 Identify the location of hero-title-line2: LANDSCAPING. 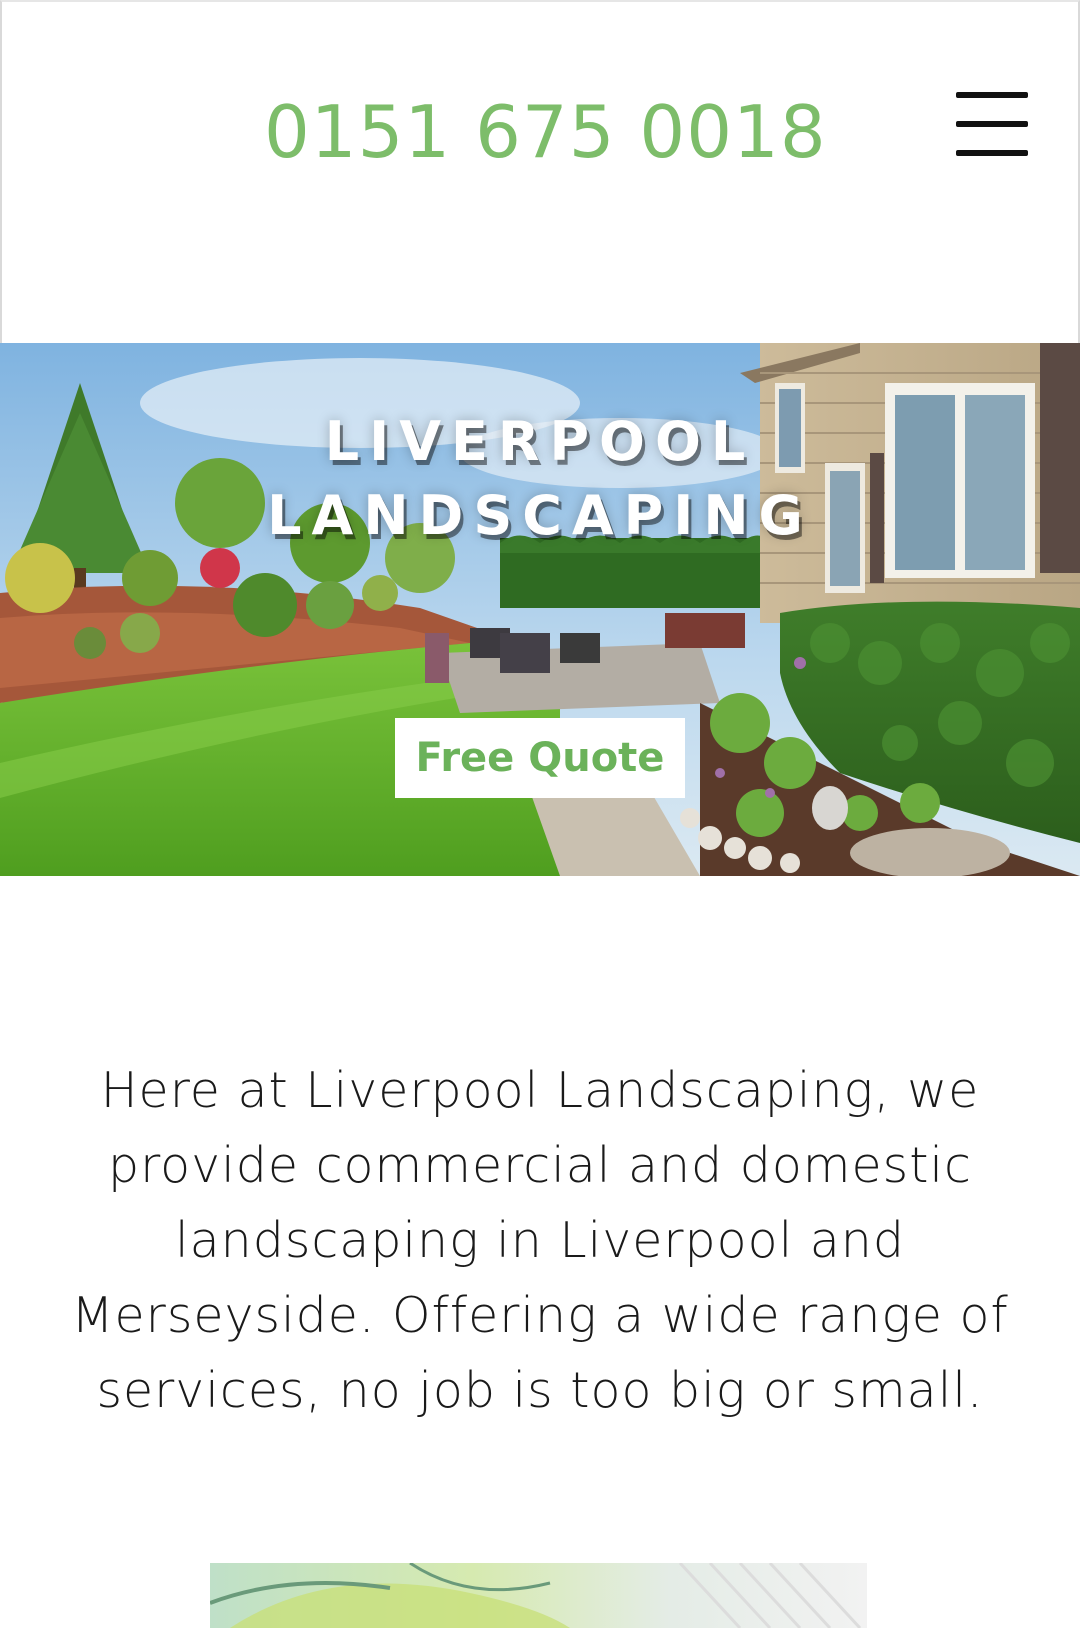
(540, 515).